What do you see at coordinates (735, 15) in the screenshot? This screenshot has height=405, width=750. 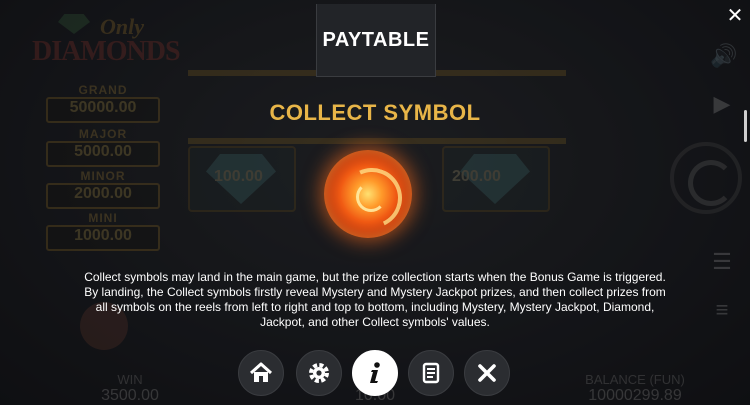 I see `close-icon: ✕` at bounding box center [735, 15].